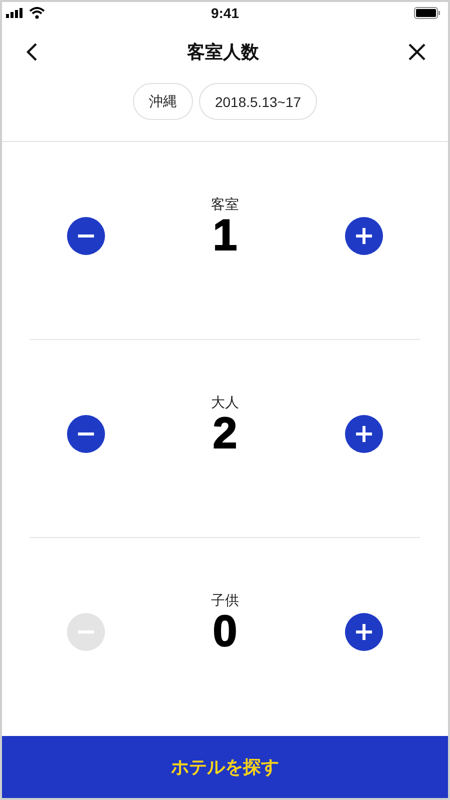  Describe the element at coordinates (162, 101) in the screenshot. I see `filter-chip: 沖縄` at that location.